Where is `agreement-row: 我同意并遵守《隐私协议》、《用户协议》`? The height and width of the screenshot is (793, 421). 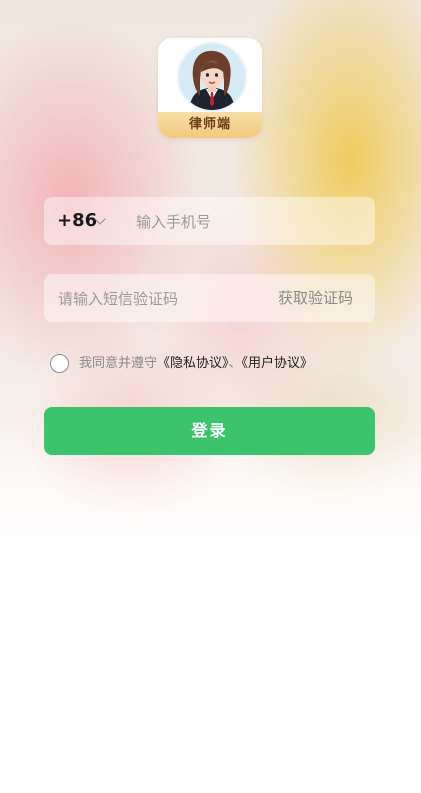
agreement-row: 我同意并遵守《隐私协议》、《用户协议》 is located at coordinates (215, 364).